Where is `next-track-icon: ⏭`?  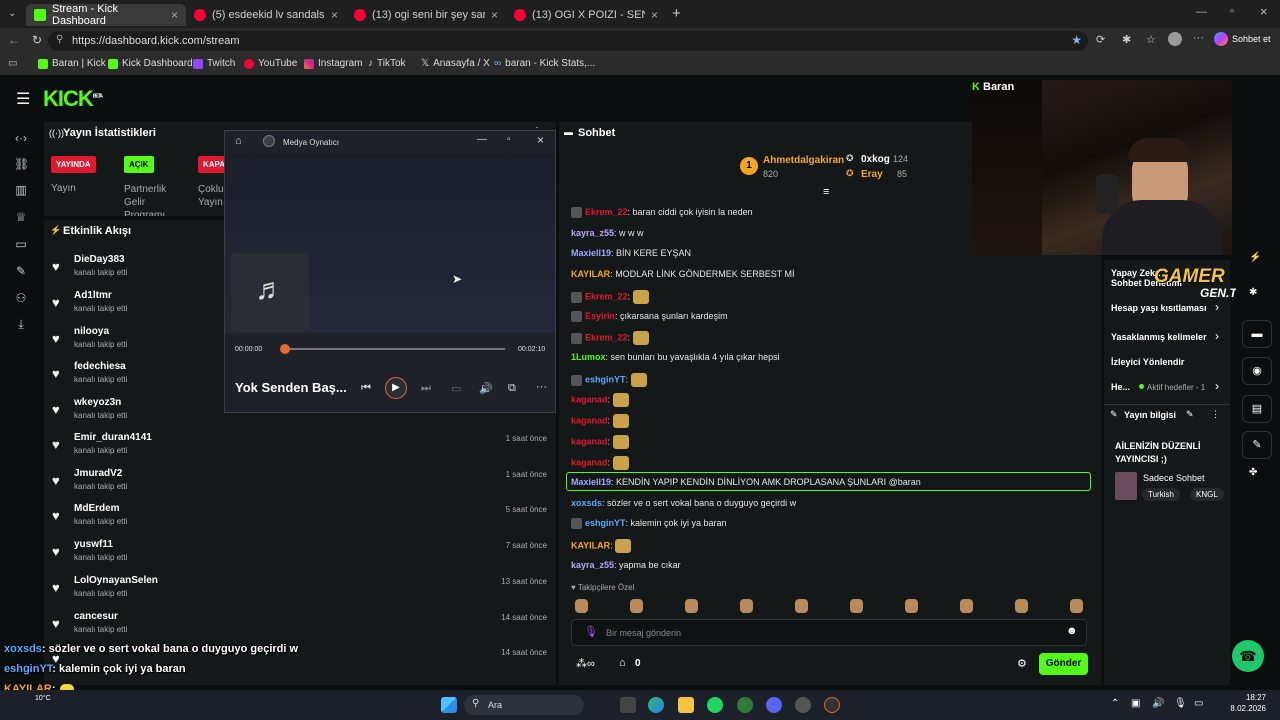 next-track-icon: ⏭ is located at coordinates (426, 388).